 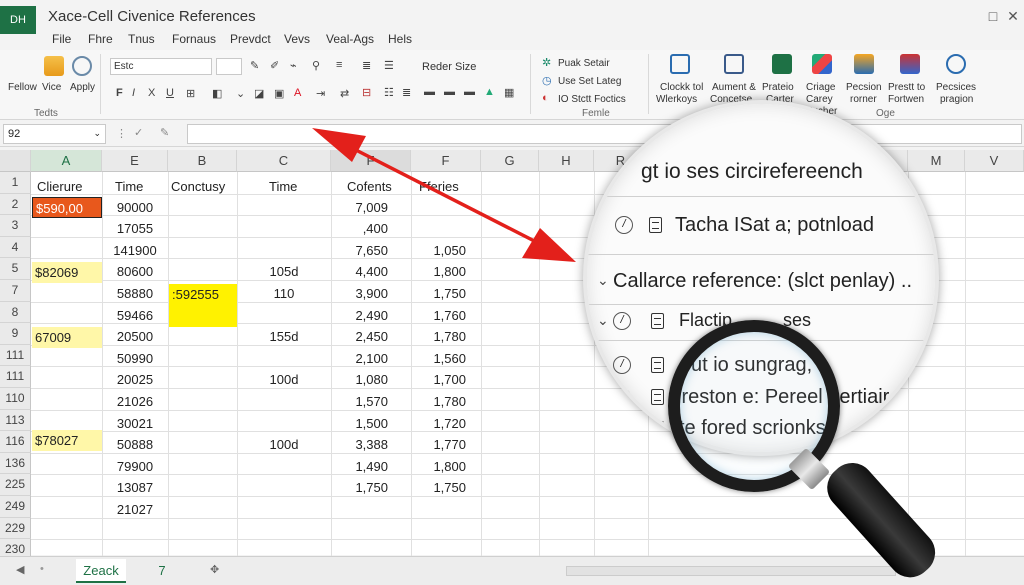 What do you see at coordinates (624, 225) in the screenshot?
I see `info-icon-1: /` at bounding box center [624, 225].